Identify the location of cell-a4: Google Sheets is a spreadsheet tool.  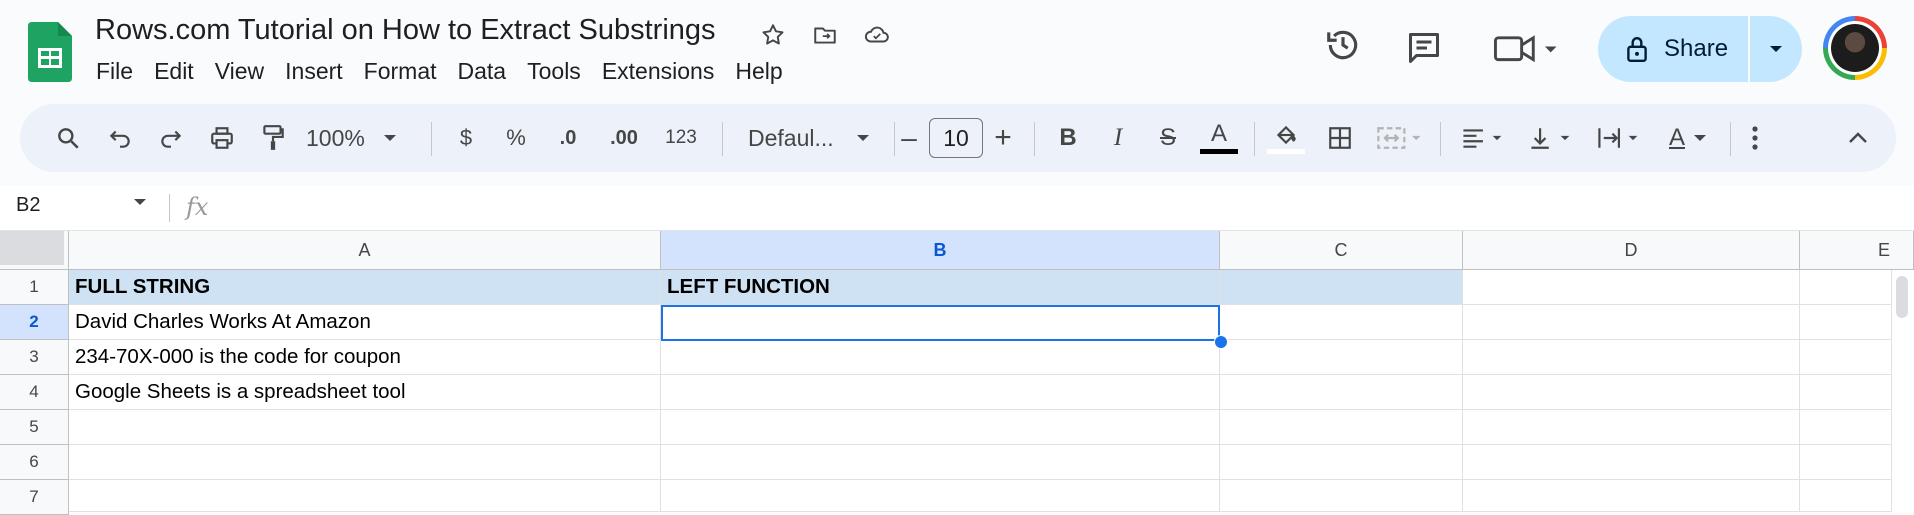
(365, 392).